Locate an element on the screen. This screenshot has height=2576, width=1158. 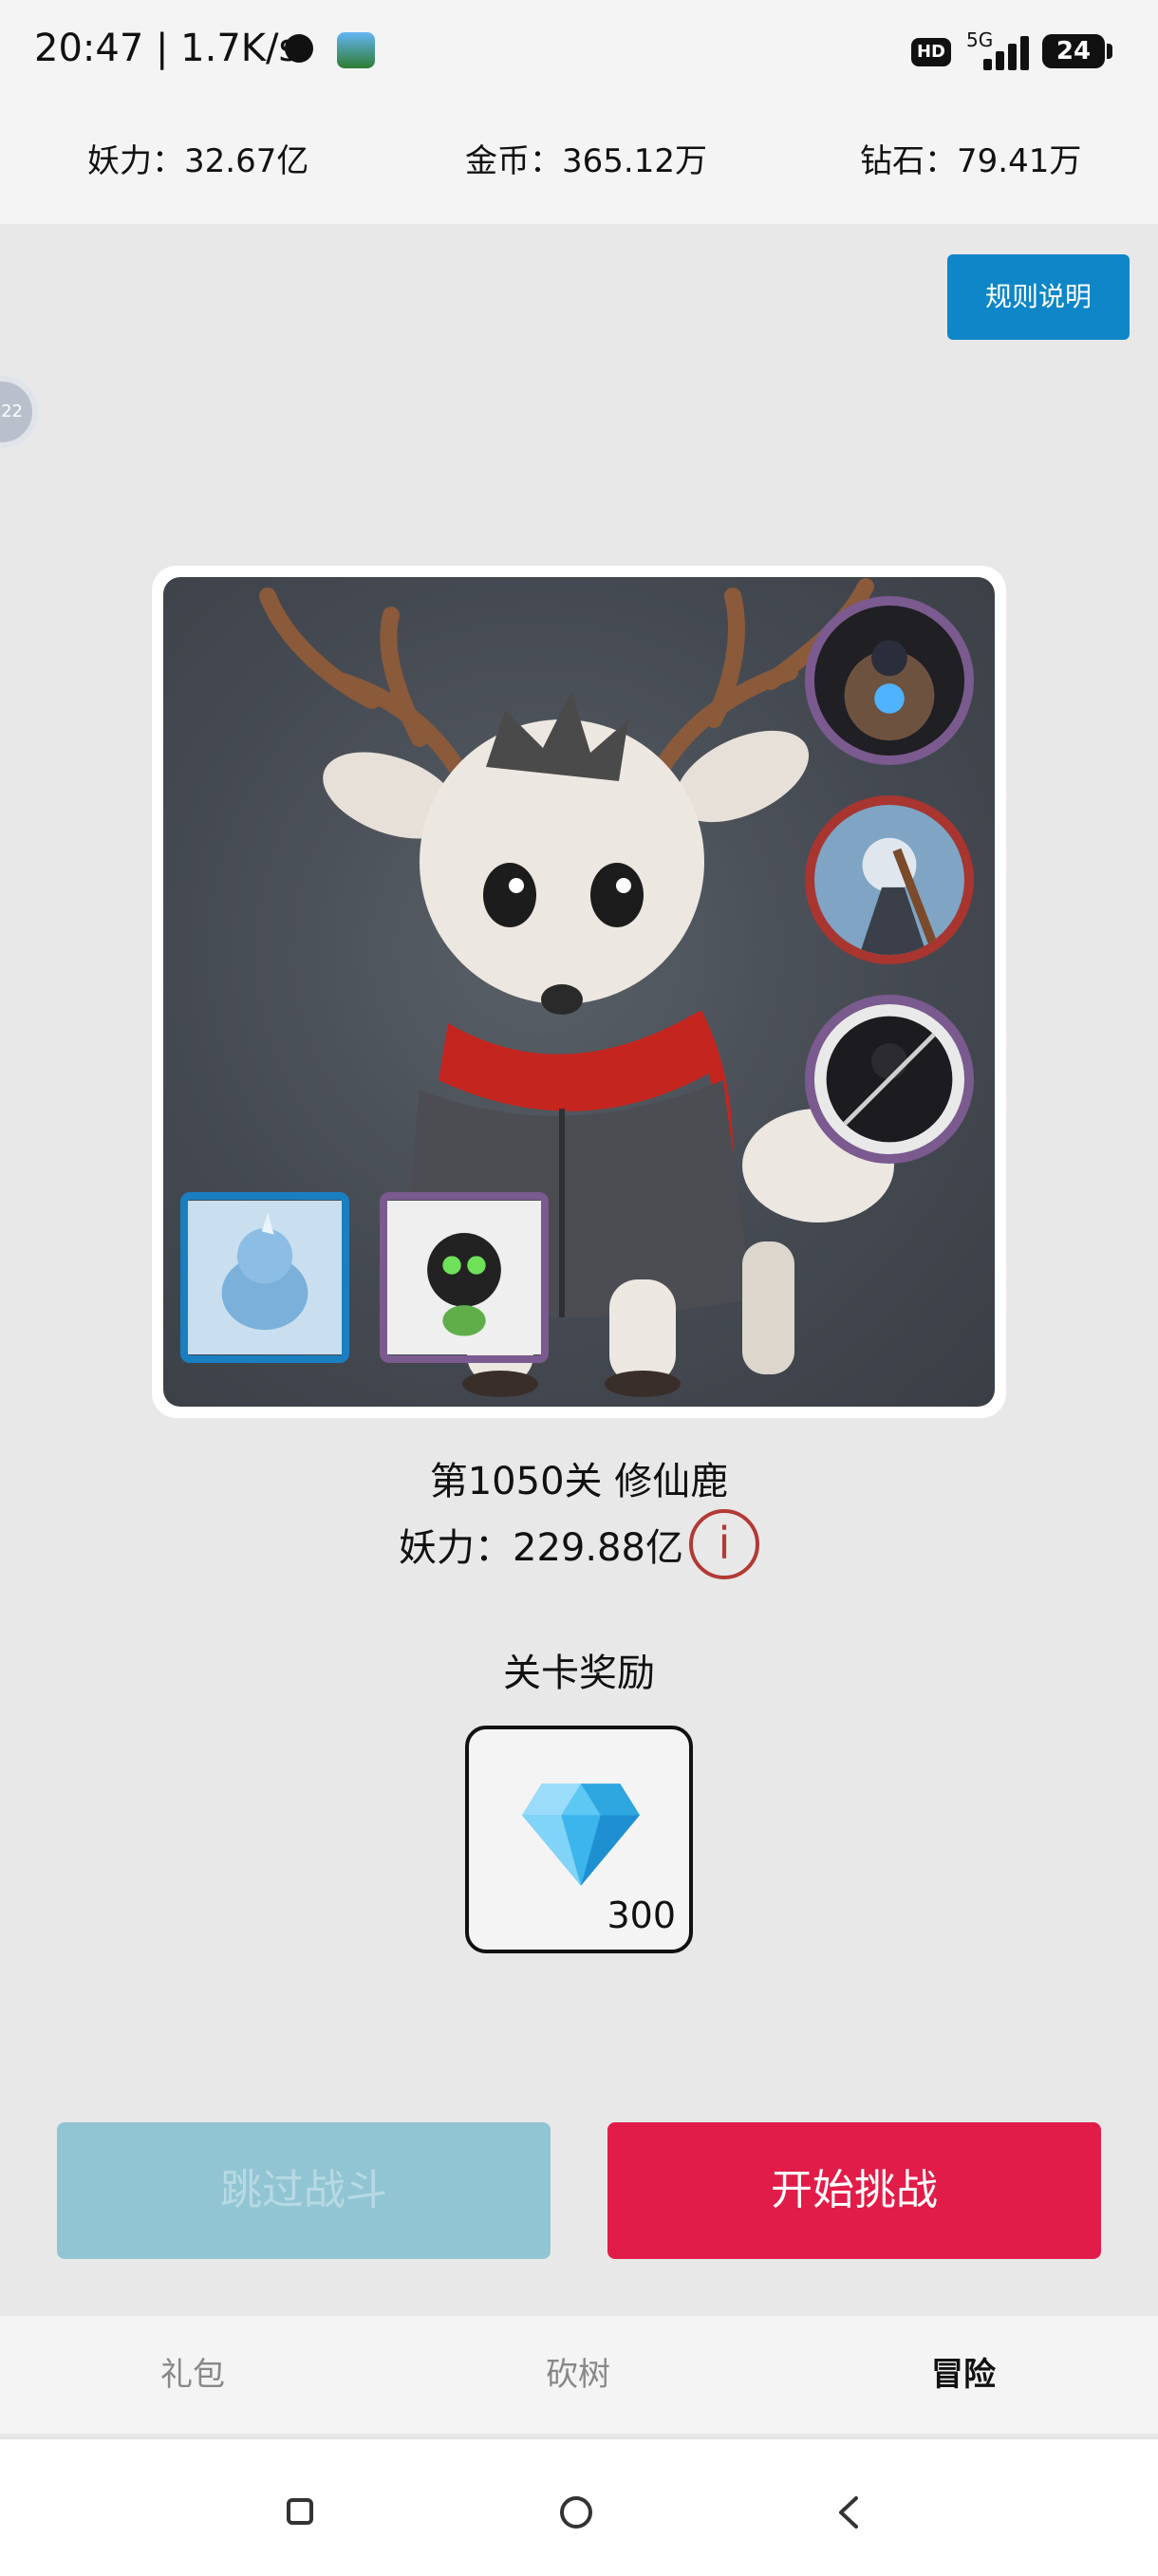
diamond-icon is located at coordinates (581, 1834).